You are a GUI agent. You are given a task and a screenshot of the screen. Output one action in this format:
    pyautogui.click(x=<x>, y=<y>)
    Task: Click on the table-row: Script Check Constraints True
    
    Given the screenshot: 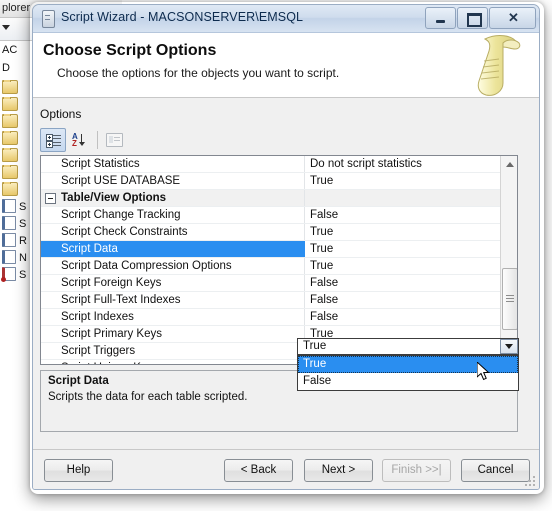 What is the action you would take?
    pyautogui.click(x=270, y=232)
    